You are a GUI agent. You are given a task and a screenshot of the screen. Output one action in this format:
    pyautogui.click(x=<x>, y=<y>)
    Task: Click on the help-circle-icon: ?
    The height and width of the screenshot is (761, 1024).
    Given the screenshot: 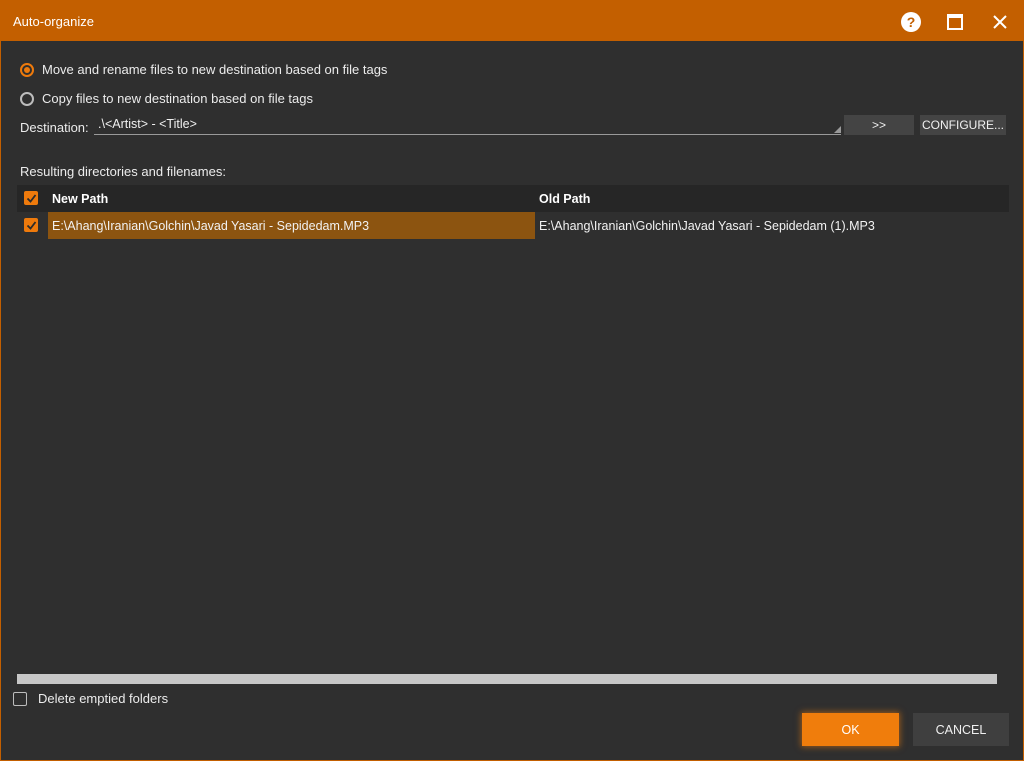 What is the action you would take?
    pyautogui.click(x=911, y=22)
    